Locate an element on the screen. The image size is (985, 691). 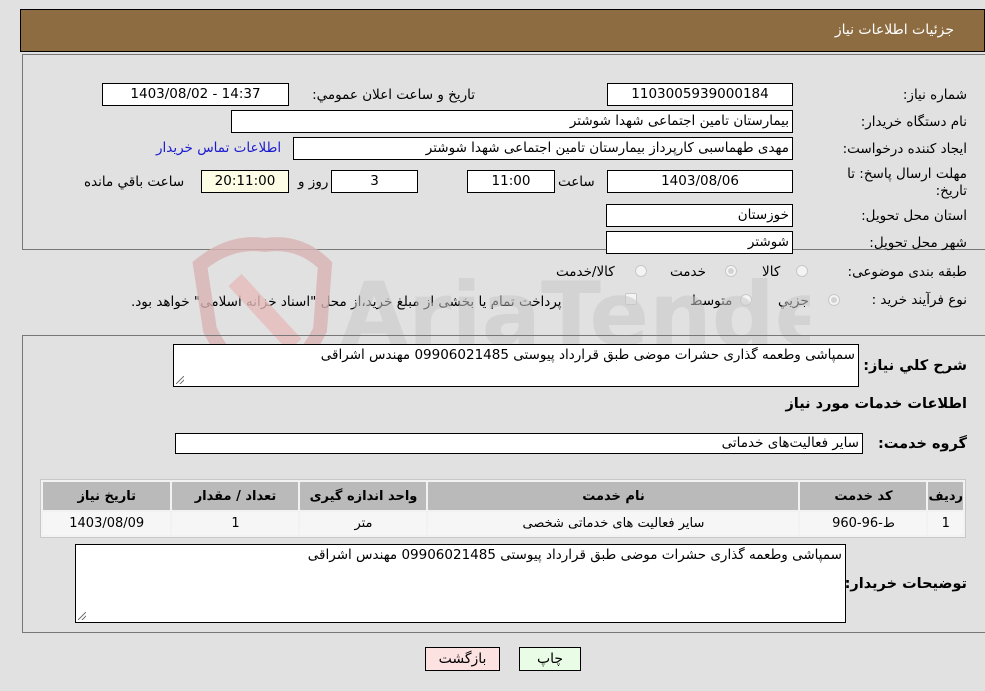
col-header-service-code: کد خدمت is located at coordinates (863, 496).